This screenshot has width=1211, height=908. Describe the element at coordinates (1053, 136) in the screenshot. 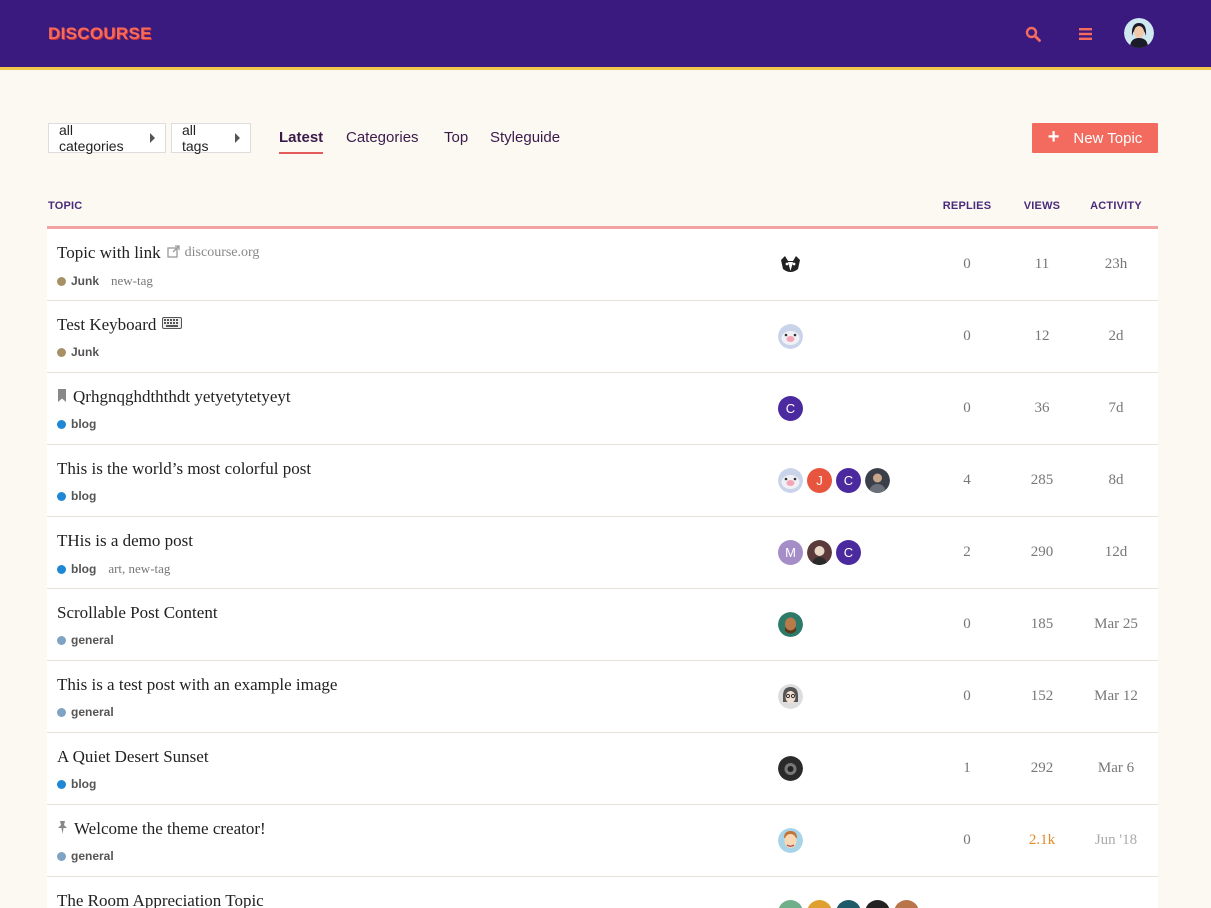

I see `plus-icon: +` at that location.